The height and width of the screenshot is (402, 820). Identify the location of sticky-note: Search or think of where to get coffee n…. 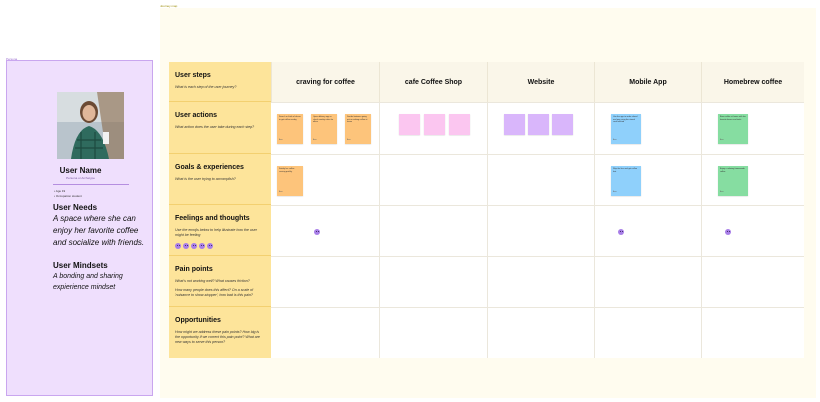
(290, 129).